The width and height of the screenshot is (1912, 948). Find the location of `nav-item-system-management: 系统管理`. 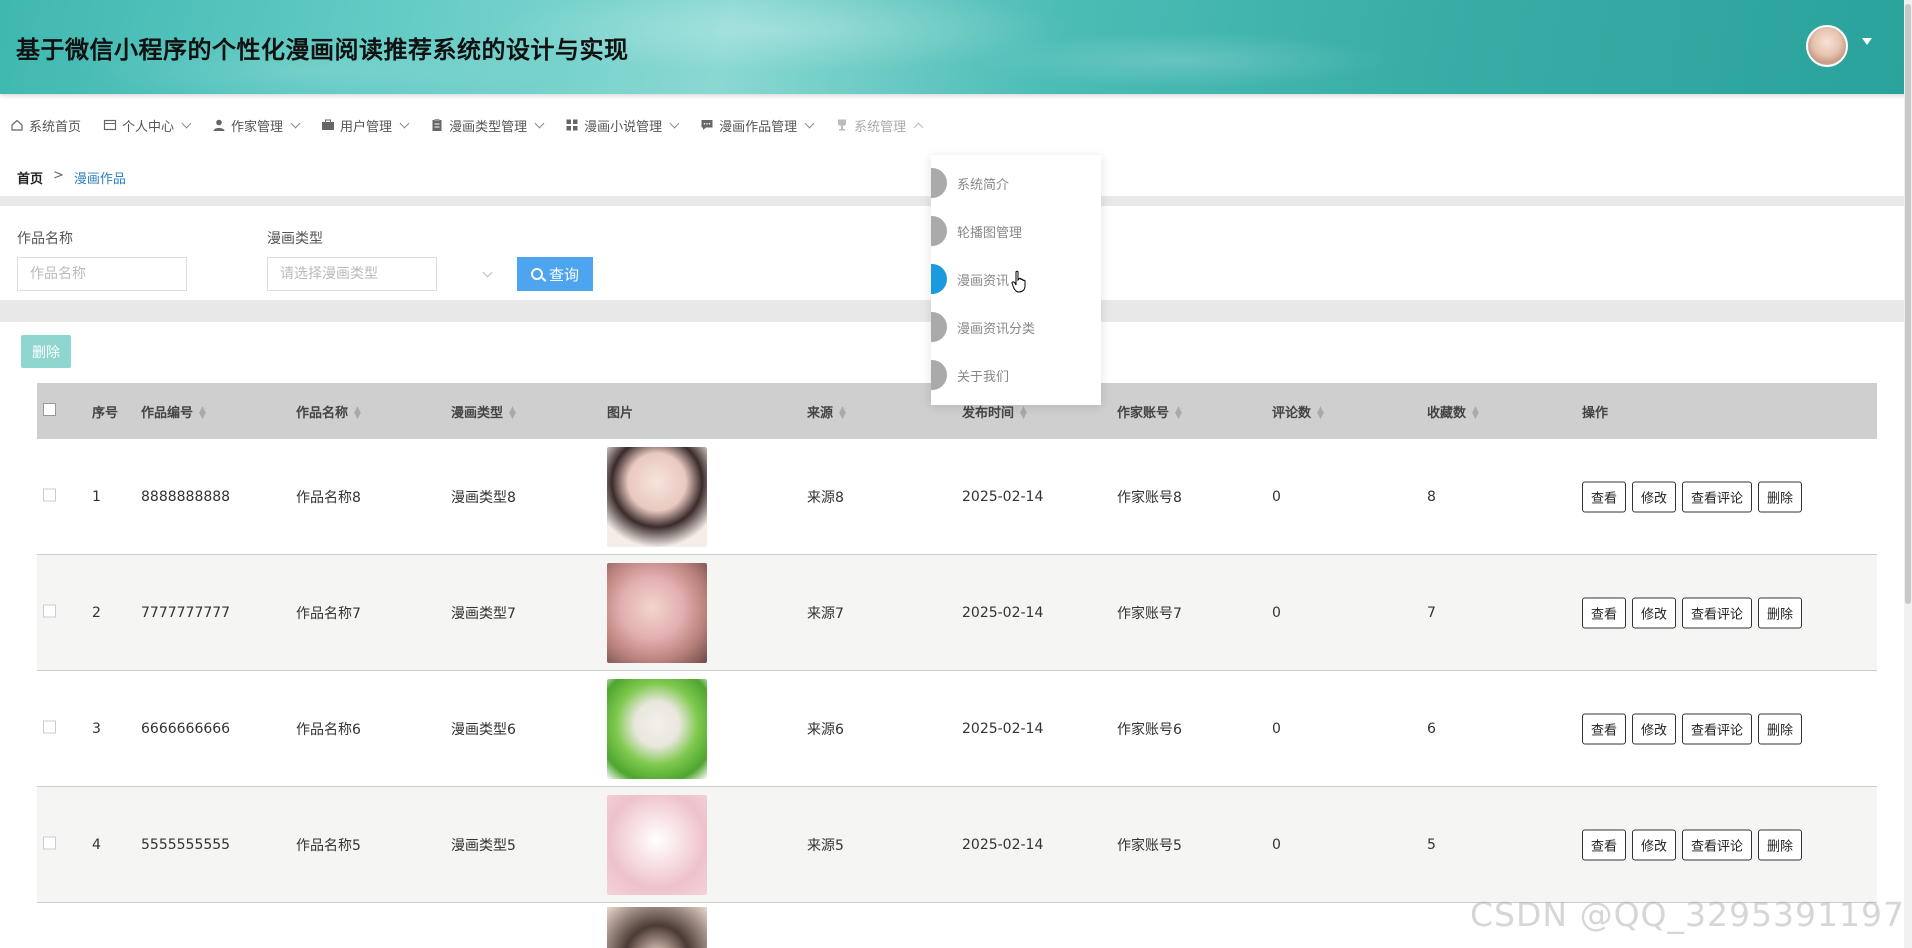

nav-item-system-management: 系统管理 is located at coordinates (879, 125).